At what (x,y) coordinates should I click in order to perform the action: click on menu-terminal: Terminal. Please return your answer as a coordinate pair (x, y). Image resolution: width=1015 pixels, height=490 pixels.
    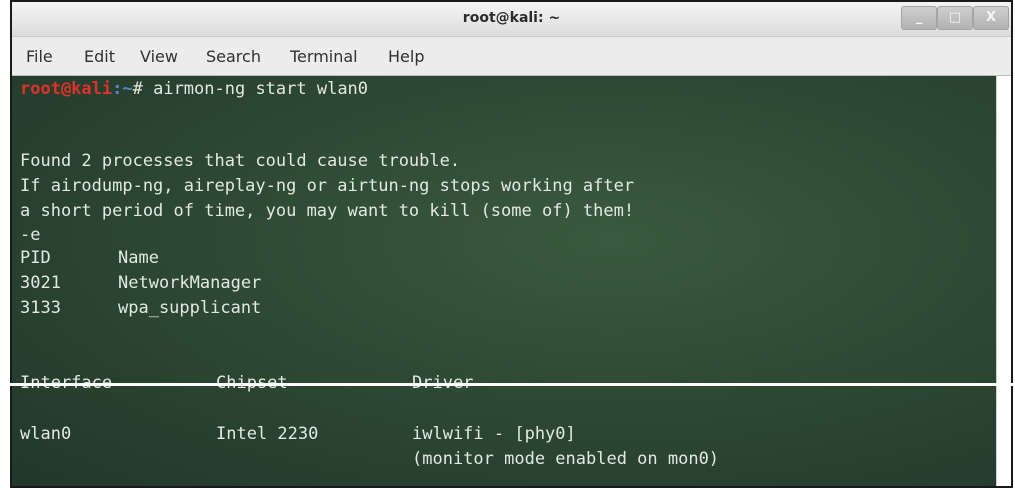
    Looking at the image, I should click on (324, 56).